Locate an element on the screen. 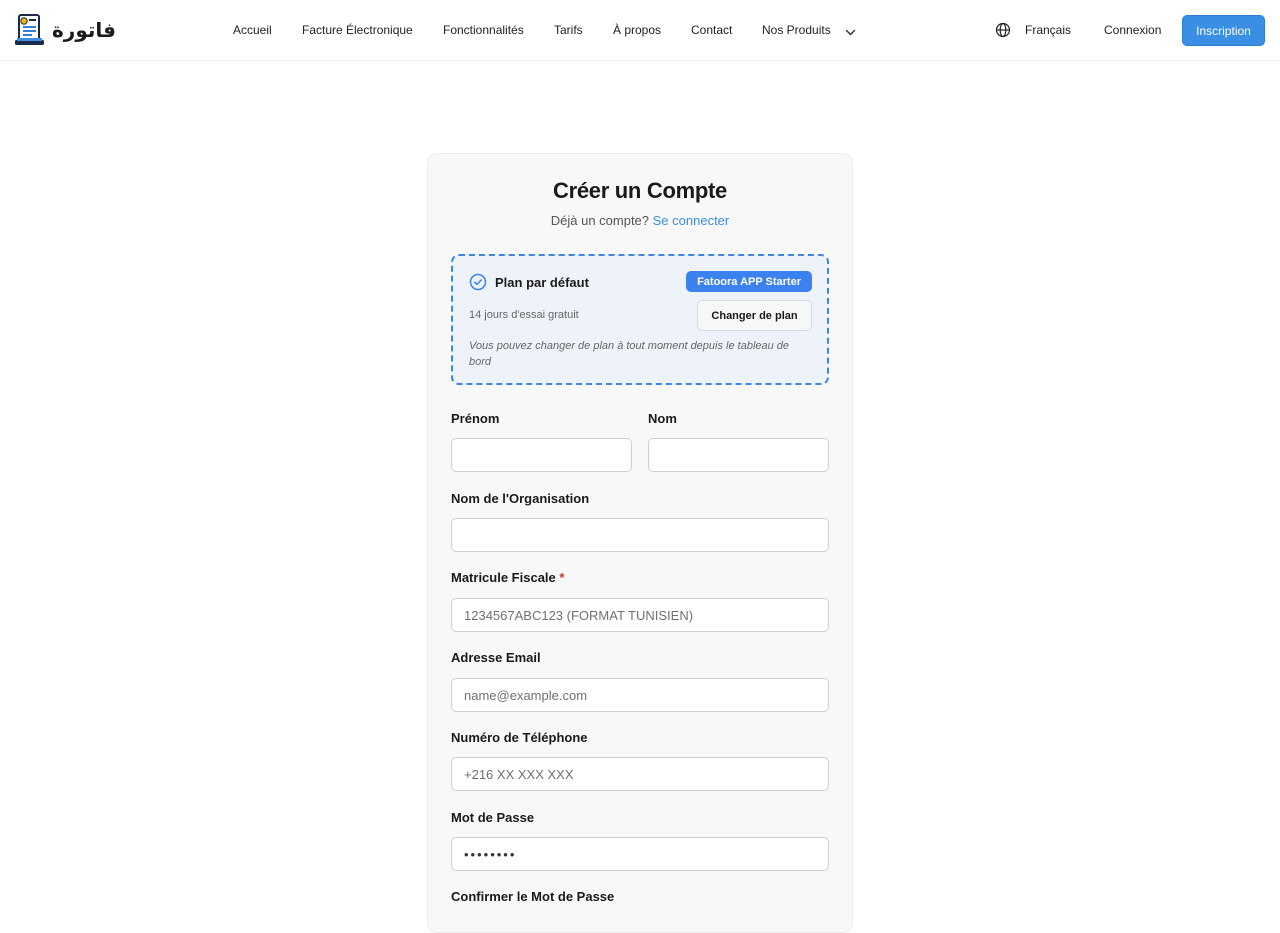  check-circle-icon is located at coordinates (478, 282).